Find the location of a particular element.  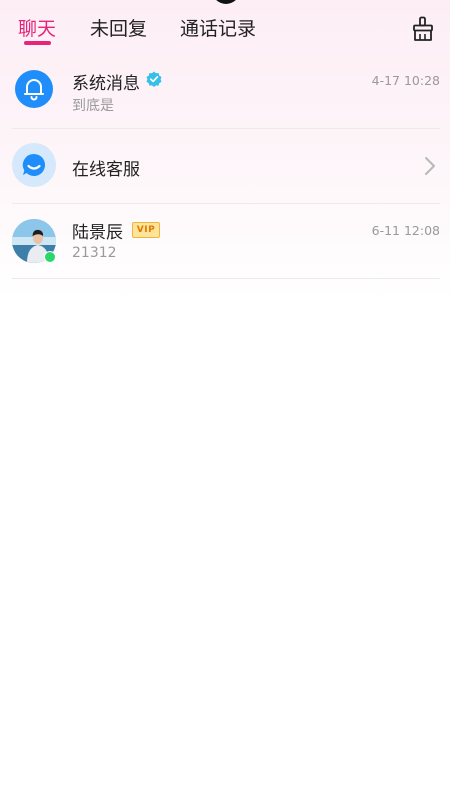

conversation-name: 系统消息 is located at coordinates (106, 84).